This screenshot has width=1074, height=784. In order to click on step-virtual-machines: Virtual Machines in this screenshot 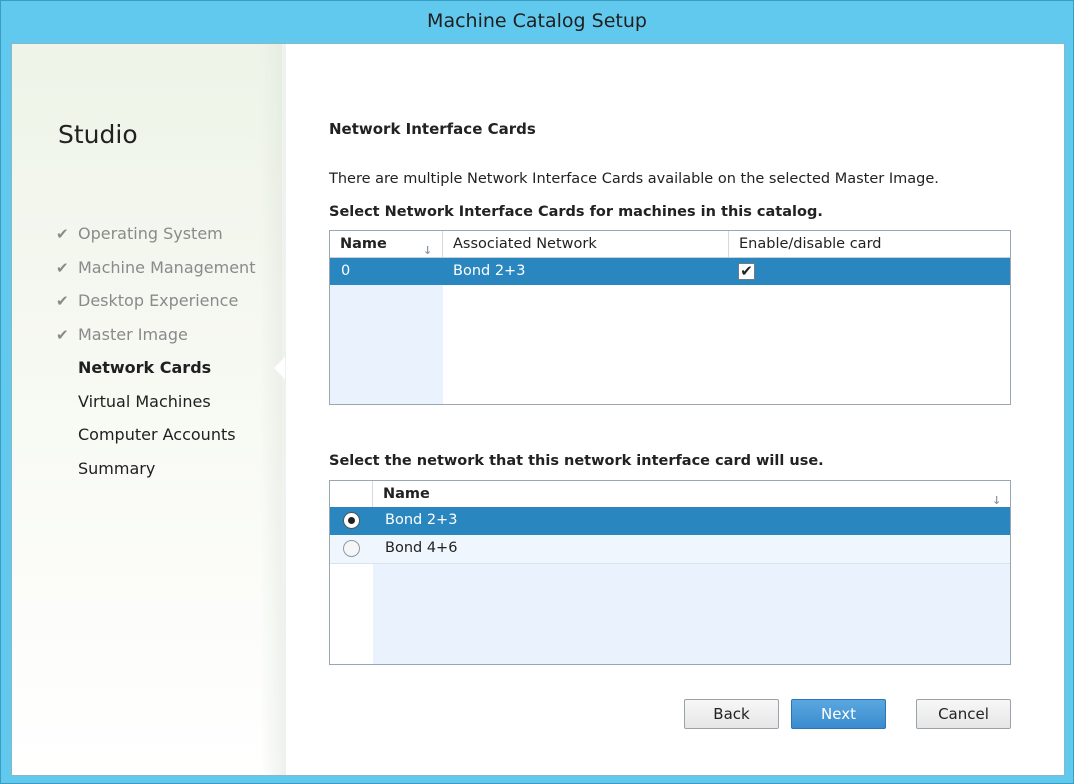, I will do `click(155, 407)`.